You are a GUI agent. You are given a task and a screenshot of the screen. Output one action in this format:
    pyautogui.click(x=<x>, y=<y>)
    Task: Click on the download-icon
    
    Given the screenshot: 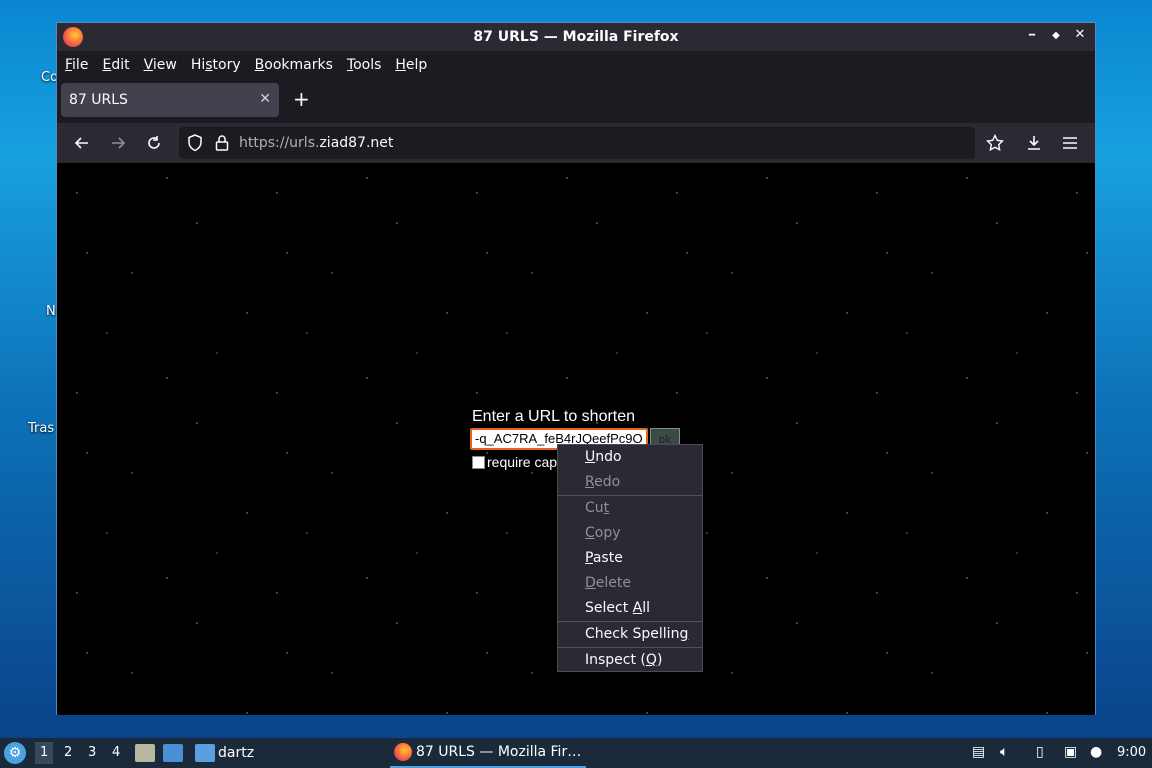 What is the action you would take?
    pyautogui.click(x=1034, y=143)
    